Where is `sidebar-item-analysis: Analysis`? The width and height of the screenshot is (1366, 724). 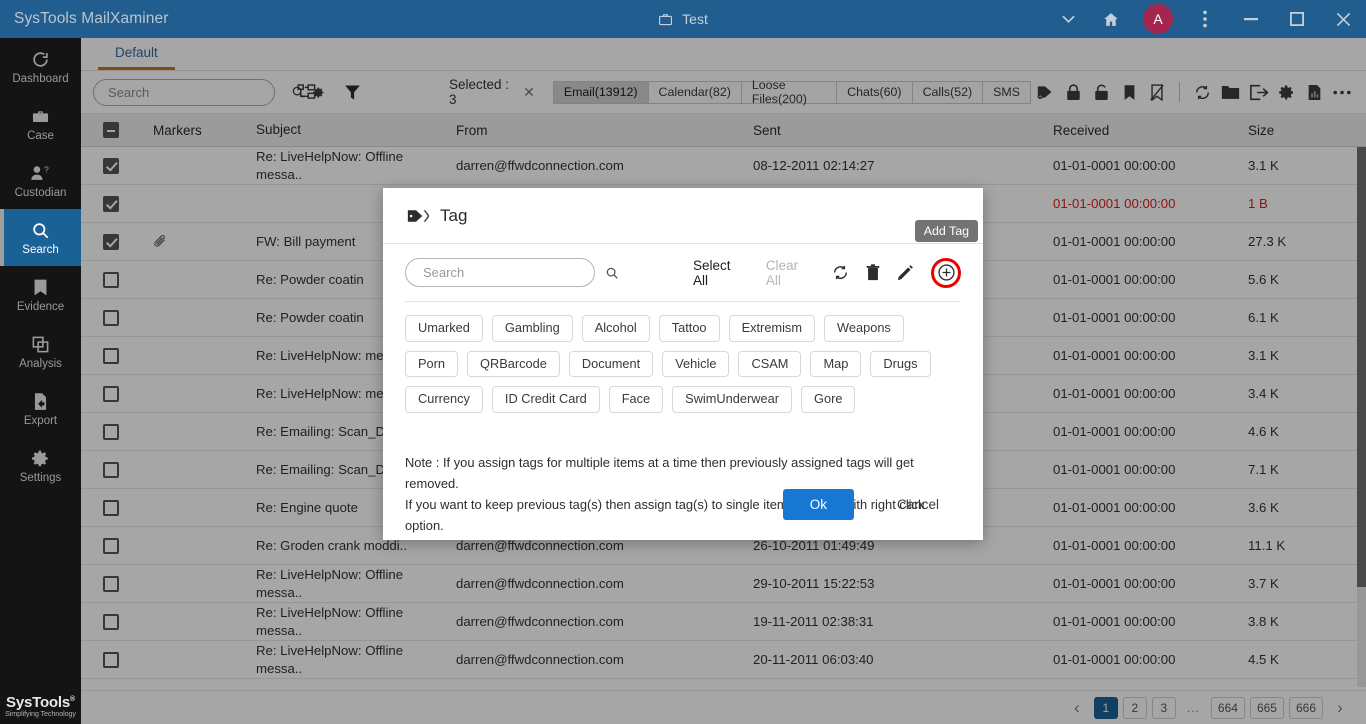 sidebar-item-analysis: Analysis is located at coordinates (40, 351).